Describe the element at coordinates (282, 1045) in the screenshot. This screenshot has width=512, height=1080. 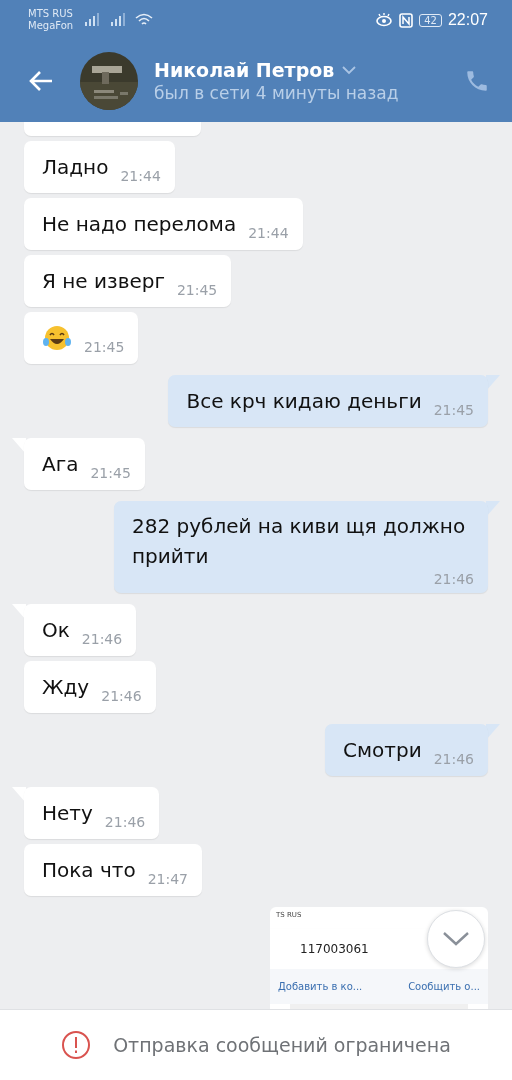
I see `notice-text: Отправка сообщений ограничена` at that location.